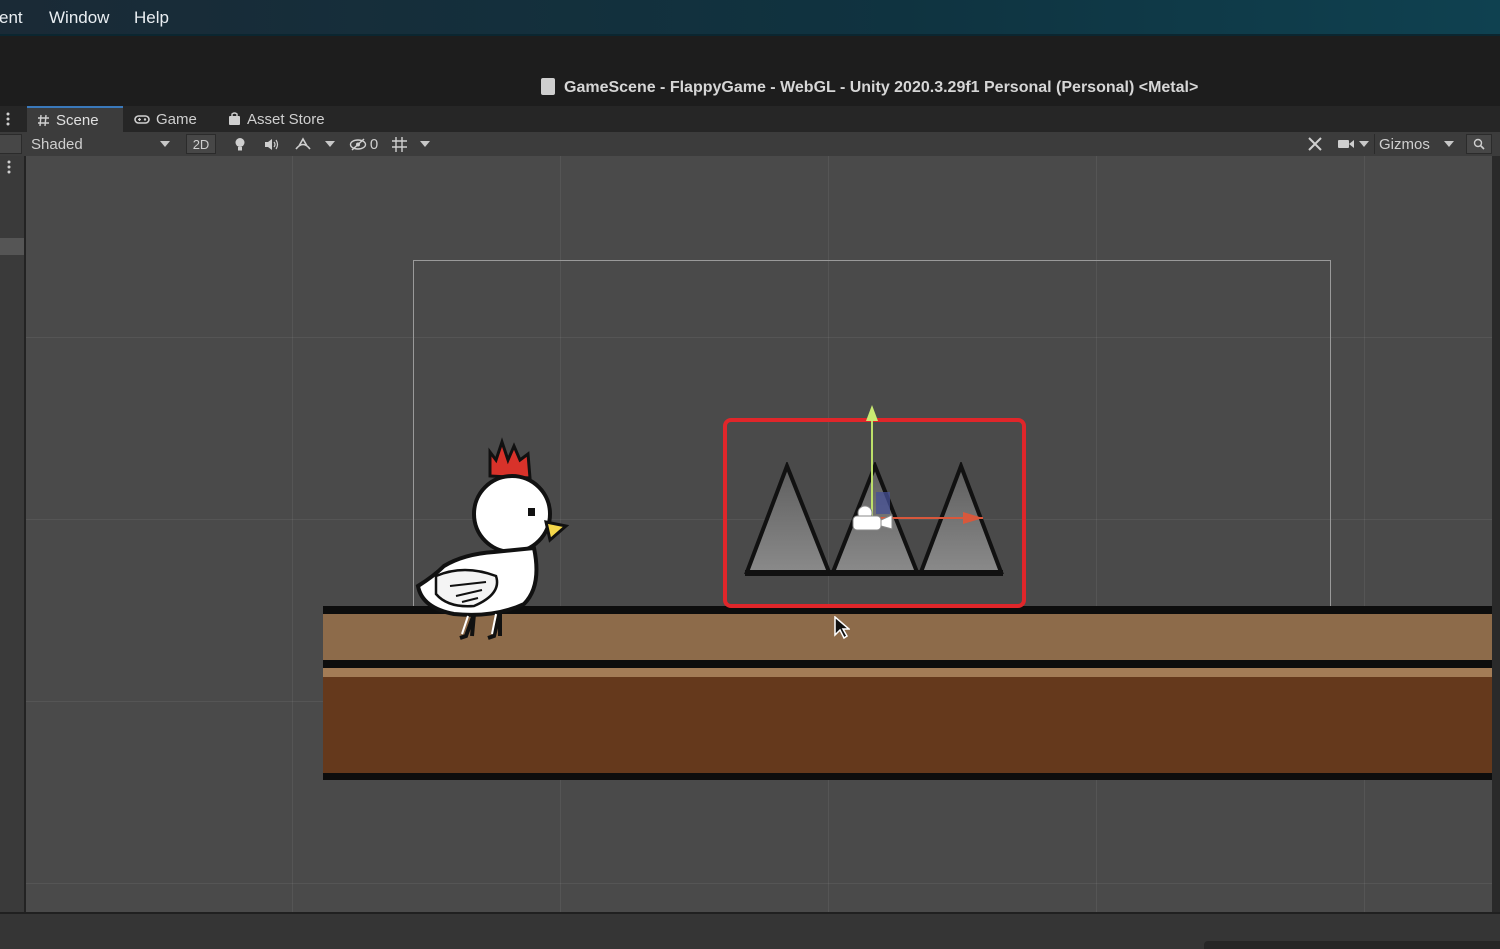  Describe the element at coordinates (973, 518) in the screenshot. I see `x-axis-arrow-icon` at that location.